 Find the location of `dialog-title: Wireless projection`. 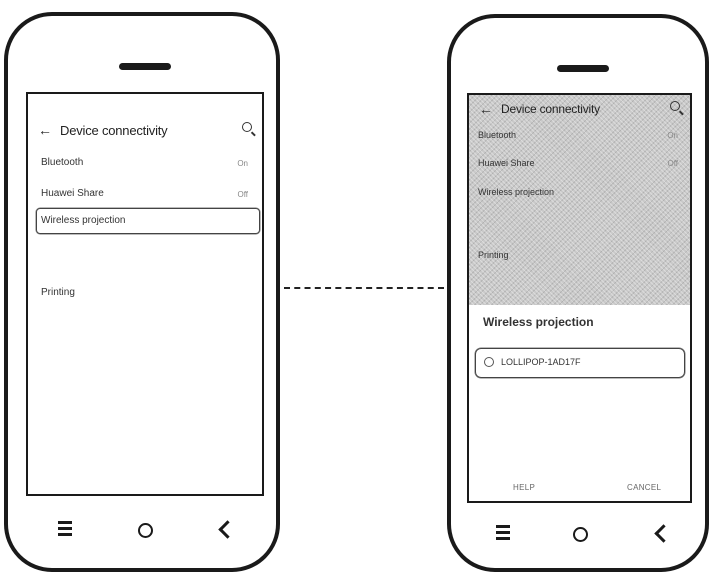

dialog-title: Wireless projection is located at coordinates (538, 322).